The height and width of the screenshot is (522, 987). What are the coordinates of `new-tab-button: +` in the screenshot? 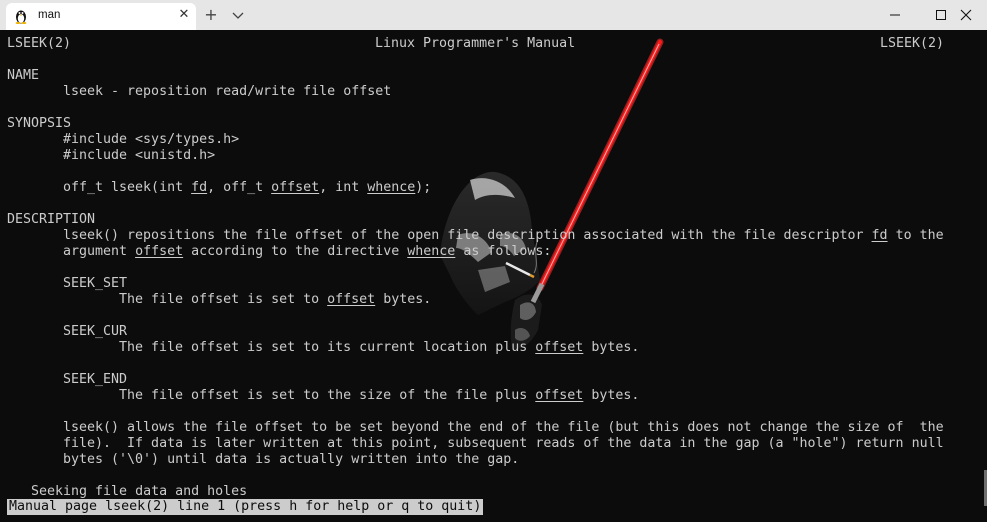 It's located at (211, 15).